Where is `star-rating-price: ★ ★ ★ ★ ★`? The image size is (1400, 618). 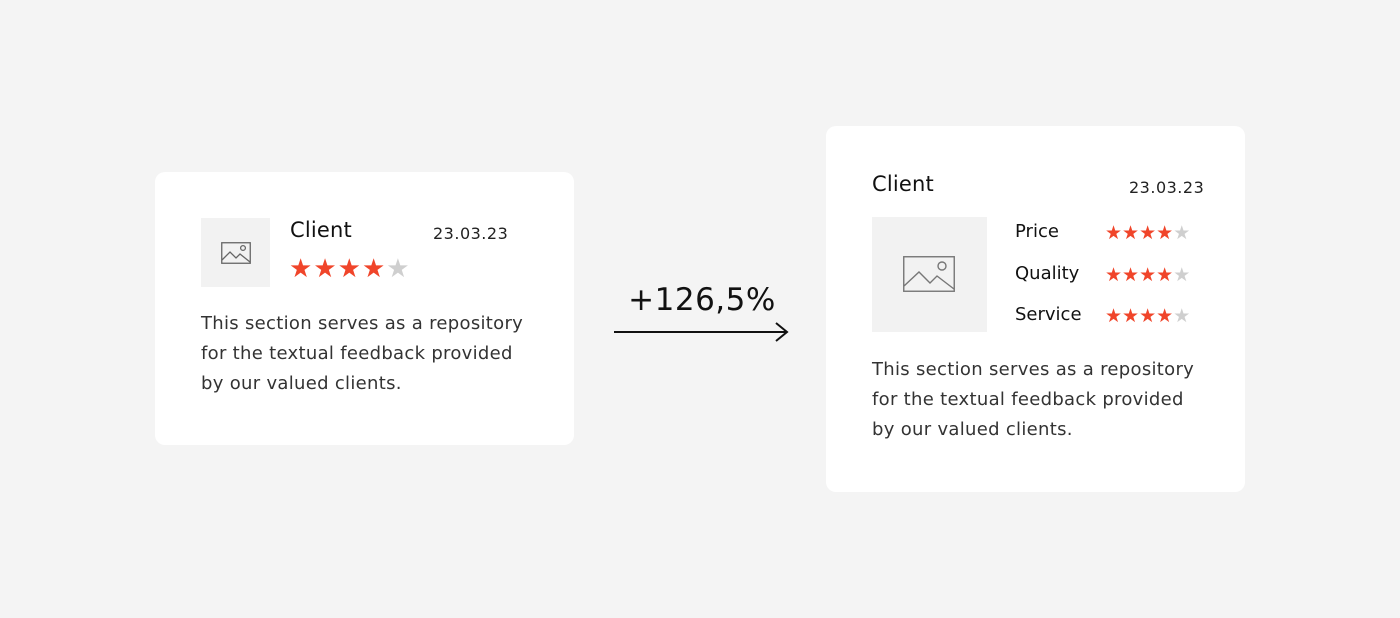
star-rating-price: ★ ★ ★ ★ ★ is located at coordinates (1147, 233).